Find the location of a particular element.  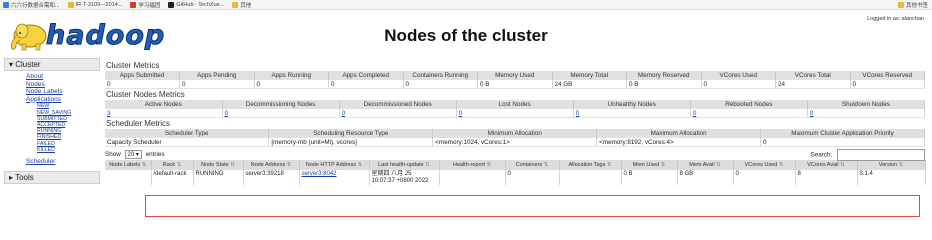

nodes-col-vcores-used: VCores Used ⇅ is located at coordinates (764, 165).